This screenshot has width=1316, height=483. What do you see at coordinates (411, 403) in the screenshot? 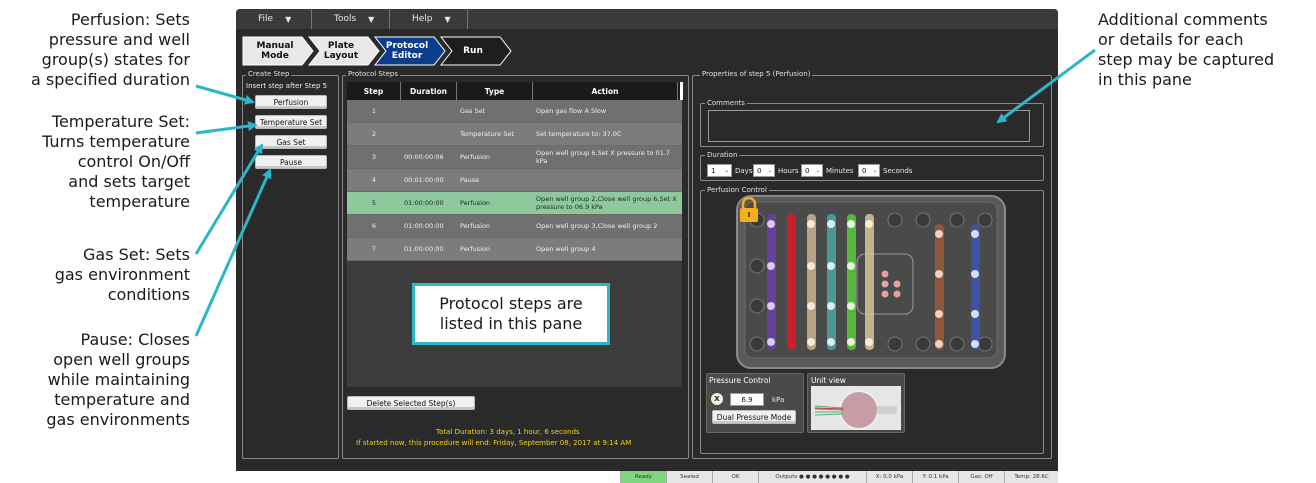
I see `delete-selected-steps-button: Delete Selected Step(s)` at bounding box center [411, 403].